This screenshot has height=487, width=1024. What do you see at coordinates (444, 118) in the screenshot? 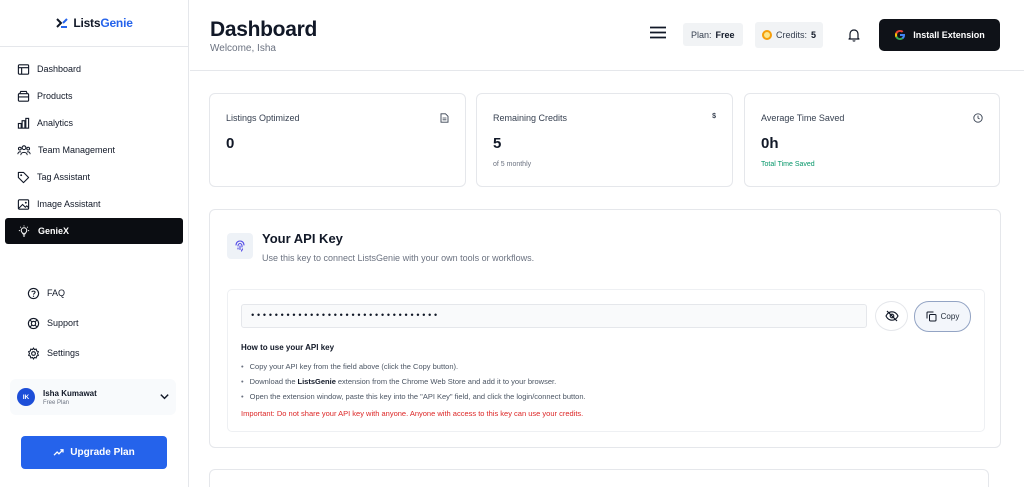
I see `document-icon` at bounding box center [444, 118].